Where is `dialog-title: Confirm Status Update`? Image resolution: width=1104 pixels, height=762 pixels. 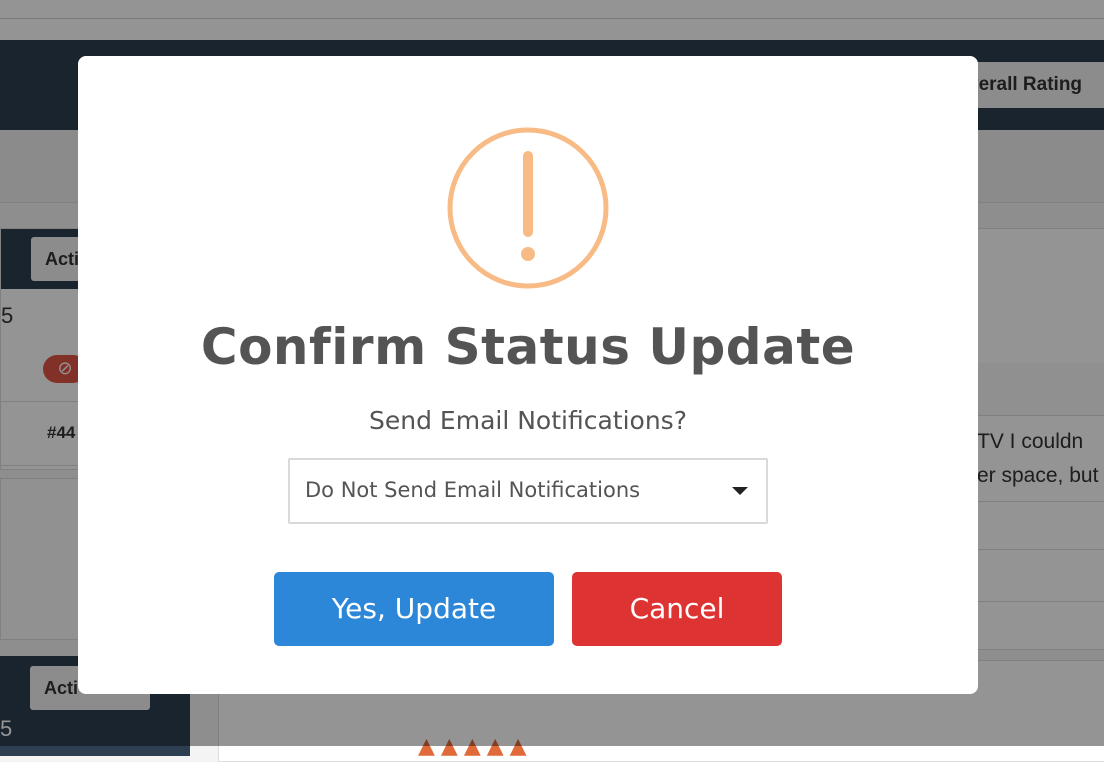
dialog-title: Confirm Status Update is located at coordinates (528, 347).